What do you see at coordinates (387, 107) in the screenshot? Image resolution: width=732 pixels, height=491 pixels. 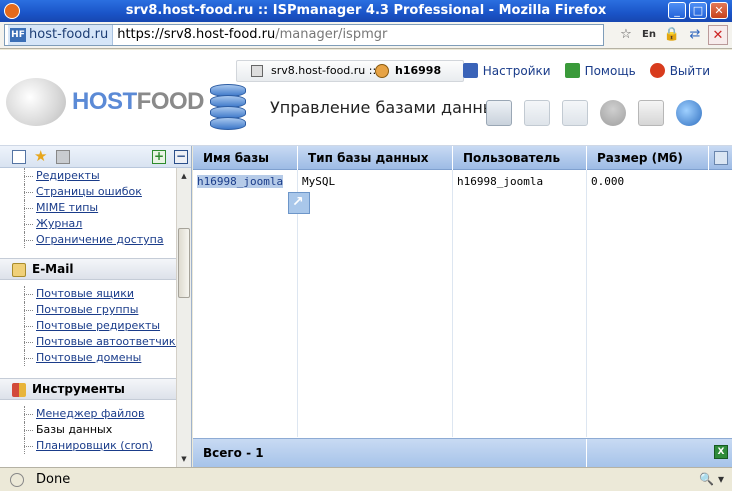 I see `page-title: Управление базами данных` at bounding box center [387, 107].